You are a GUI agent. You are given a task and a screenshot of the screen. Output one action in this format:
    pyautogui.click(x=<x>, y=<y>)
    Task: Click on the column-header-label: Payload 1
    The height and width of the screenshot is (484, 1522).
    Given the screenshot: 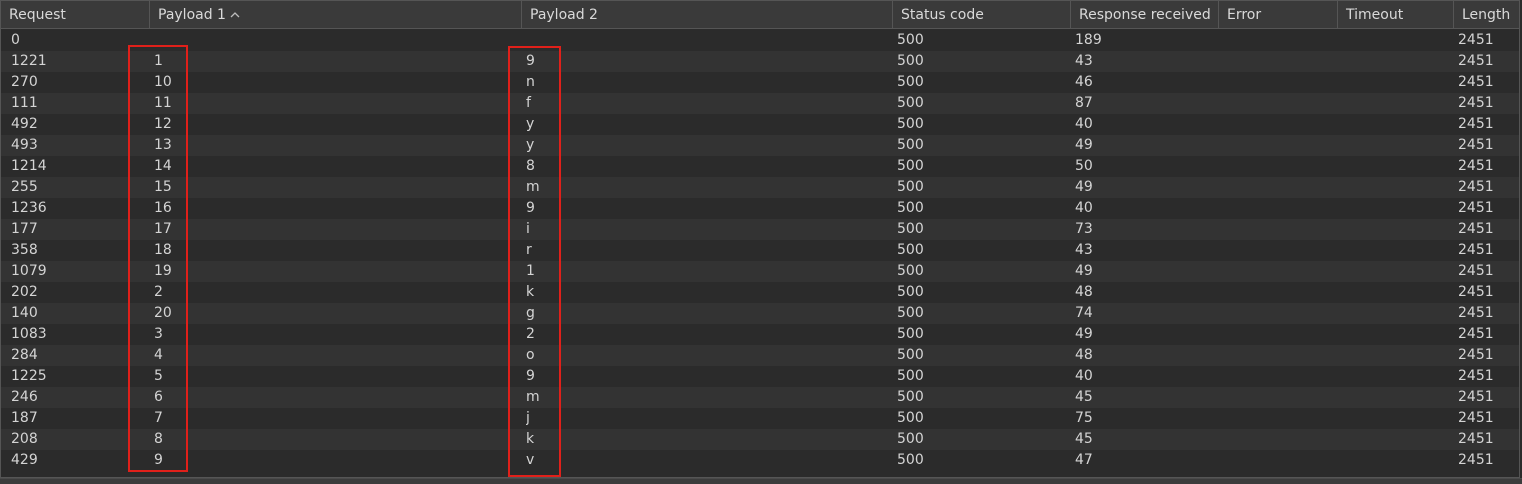 What is the action you would take?
    pyautogui.click(x=192, y=15)
    